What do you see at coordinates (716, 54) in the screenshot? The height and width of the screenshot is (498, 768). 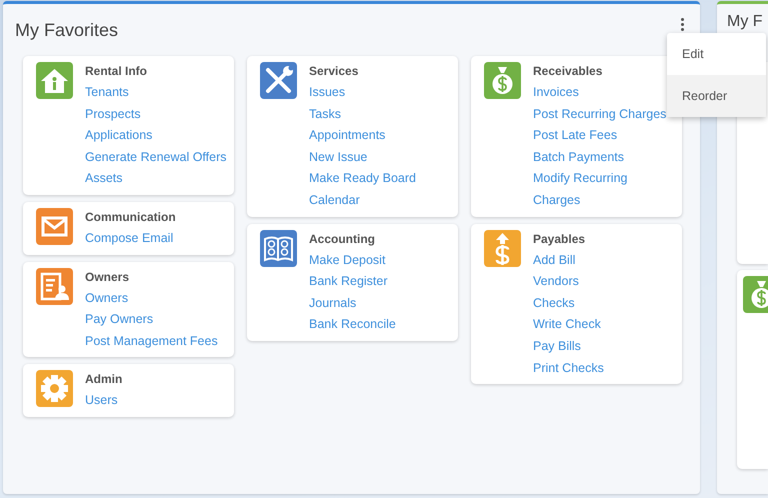 I see `menu-item: Edit` at bounding box center [716, 54].